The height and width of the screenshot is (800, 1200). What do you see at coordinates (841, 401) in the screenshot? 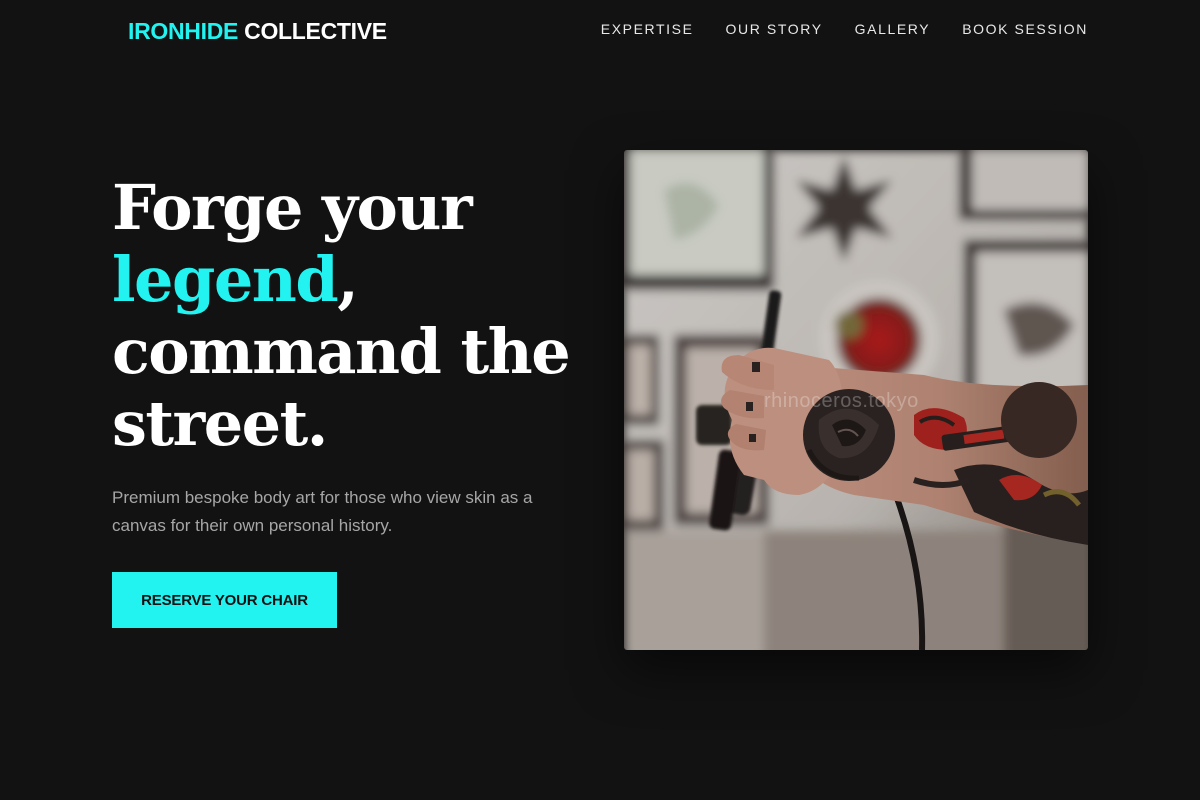
I see `photo-watermark: rhinoceros.tokyo` at bounding box center [841, 401].